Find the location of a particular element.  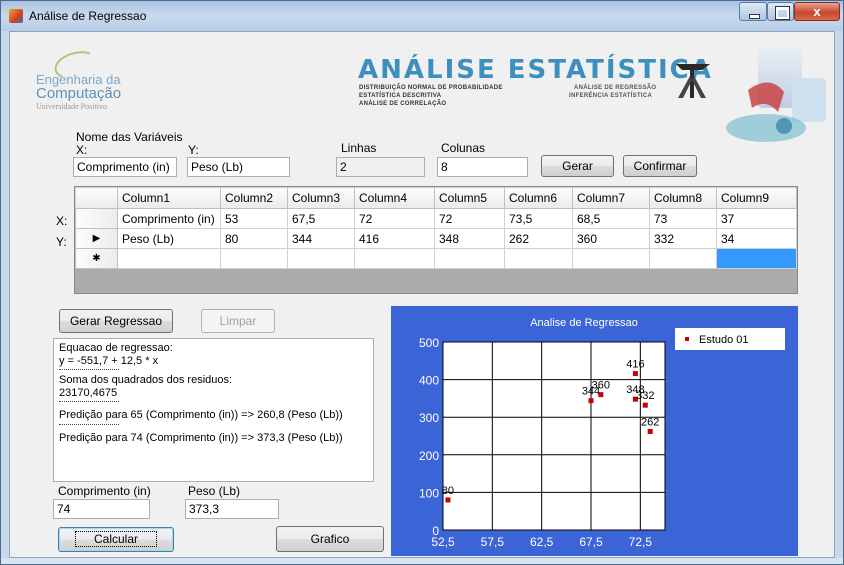

banner-subtitle: DISTRIBUIÇÃO NORMAL DE PROBABILIDADE is located at coordinates (431, 88).